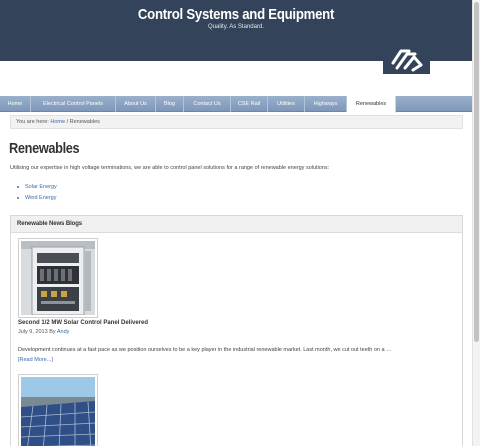 The height and width of the screenshot is (446, 480). I want to click on post-date: July 9, 2013, so click(33, 332).